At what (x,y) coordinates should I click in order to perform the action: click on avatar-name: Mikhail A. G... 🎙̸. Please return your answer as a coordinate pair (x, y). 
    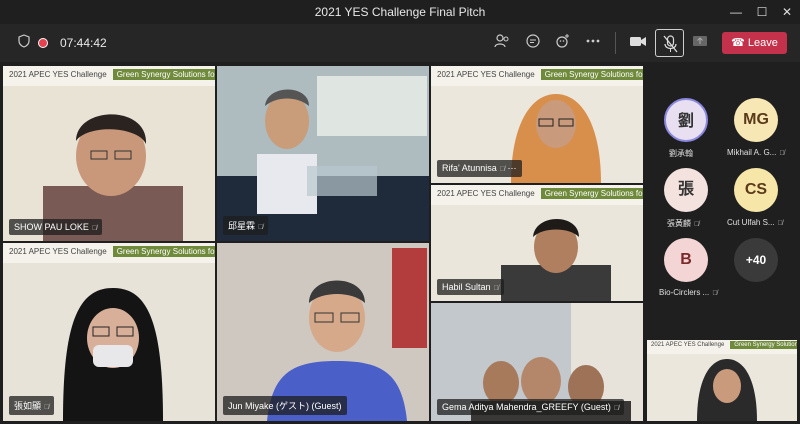
    Looking at the image, I should click on (756, 152).